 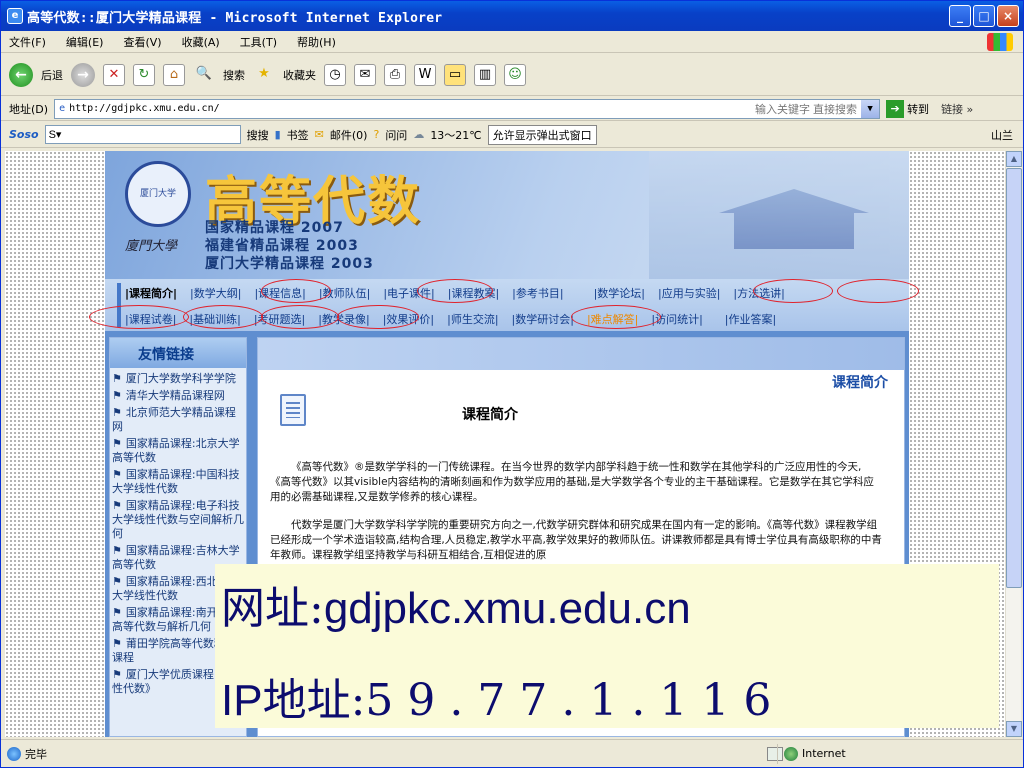 What do you see at coordinates (52, 75) in the screenshot?
I see `back-label: 后退` at bounding box center [52, 75].